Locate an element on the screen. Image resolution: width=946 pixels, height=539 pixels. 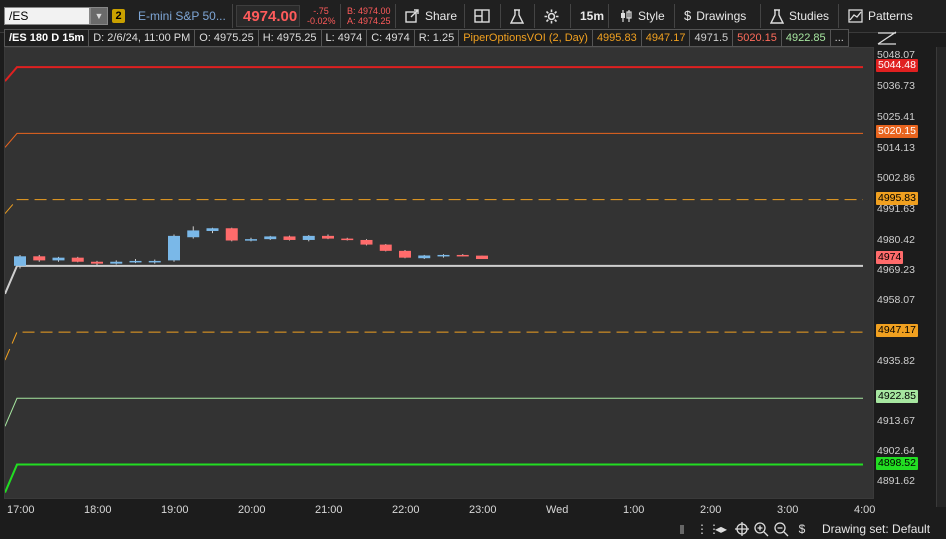
link-group-badge: 2 is located at coordinates (118, 16).